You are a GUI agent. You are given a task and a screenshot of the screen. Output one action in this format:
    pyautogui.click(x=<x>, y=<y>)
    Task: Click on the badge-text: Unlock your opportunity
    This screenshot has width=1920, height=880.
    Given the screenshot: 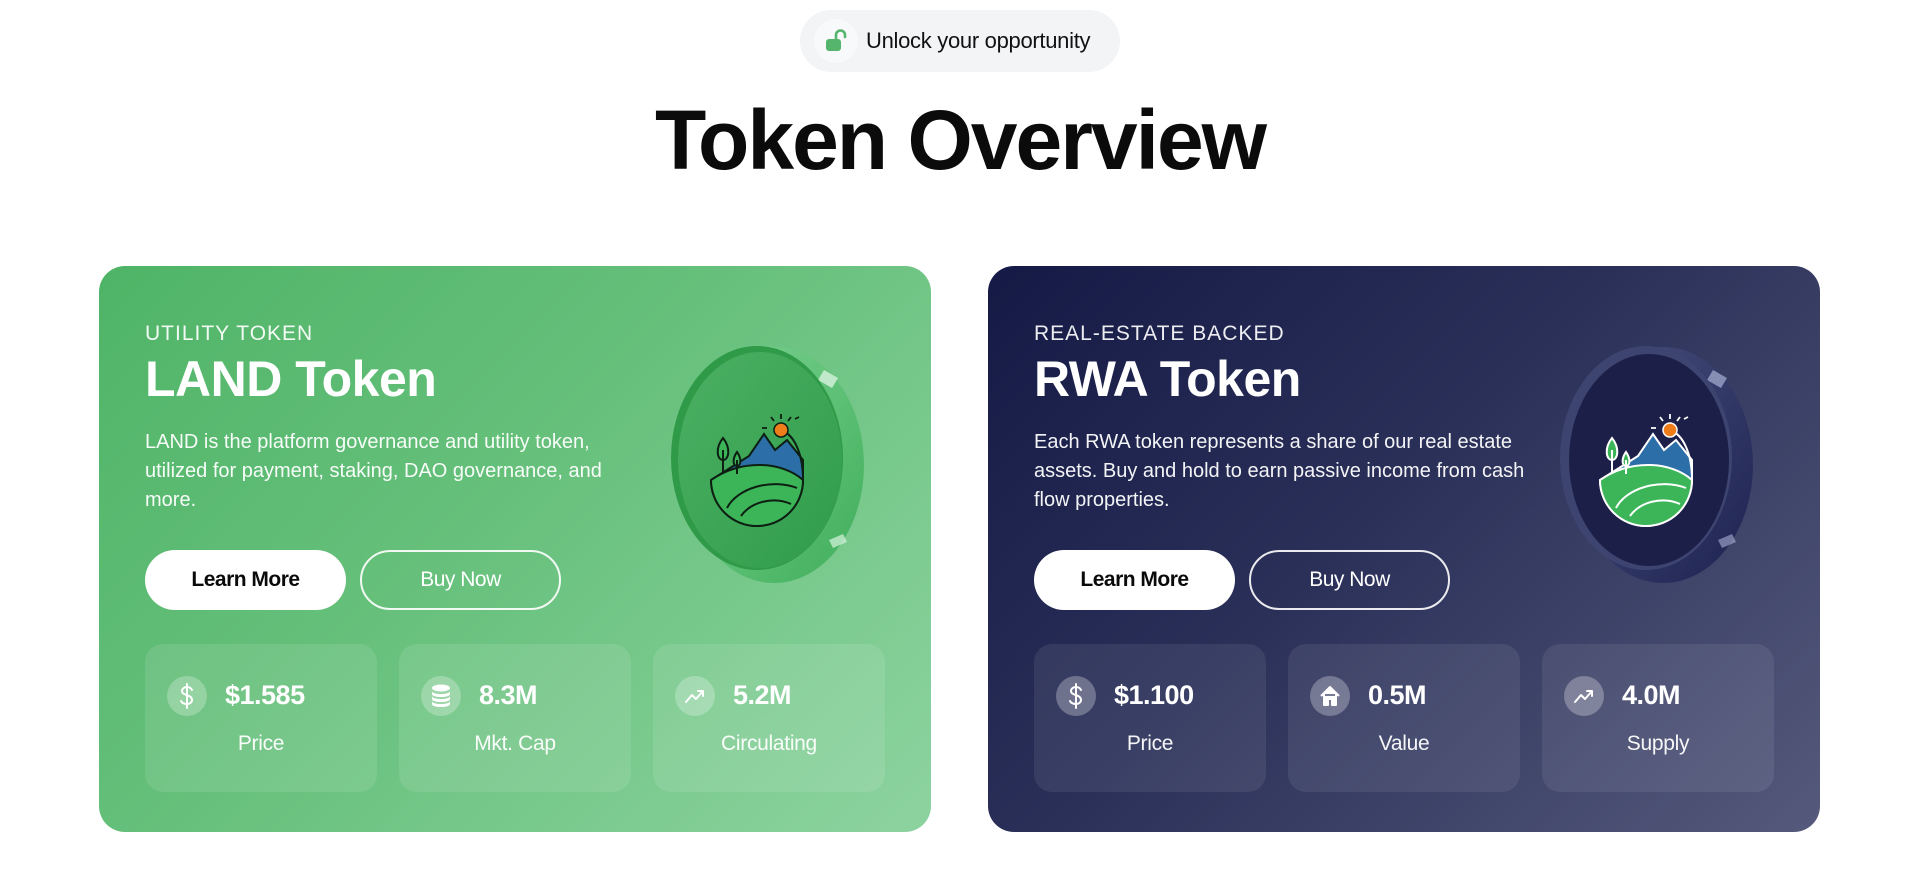 What is the action you would take?
    pyautogui.click(x=978, y=40)
    